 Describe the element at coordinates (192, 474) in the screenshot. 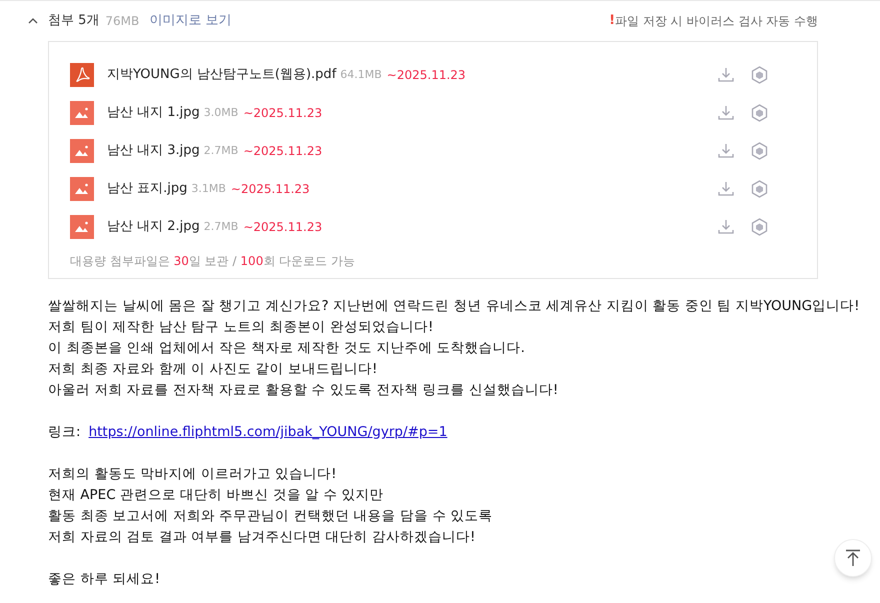

I see `message-line: 저희의 활동도 막바지에 이르러가고 있습니다!` at that location.